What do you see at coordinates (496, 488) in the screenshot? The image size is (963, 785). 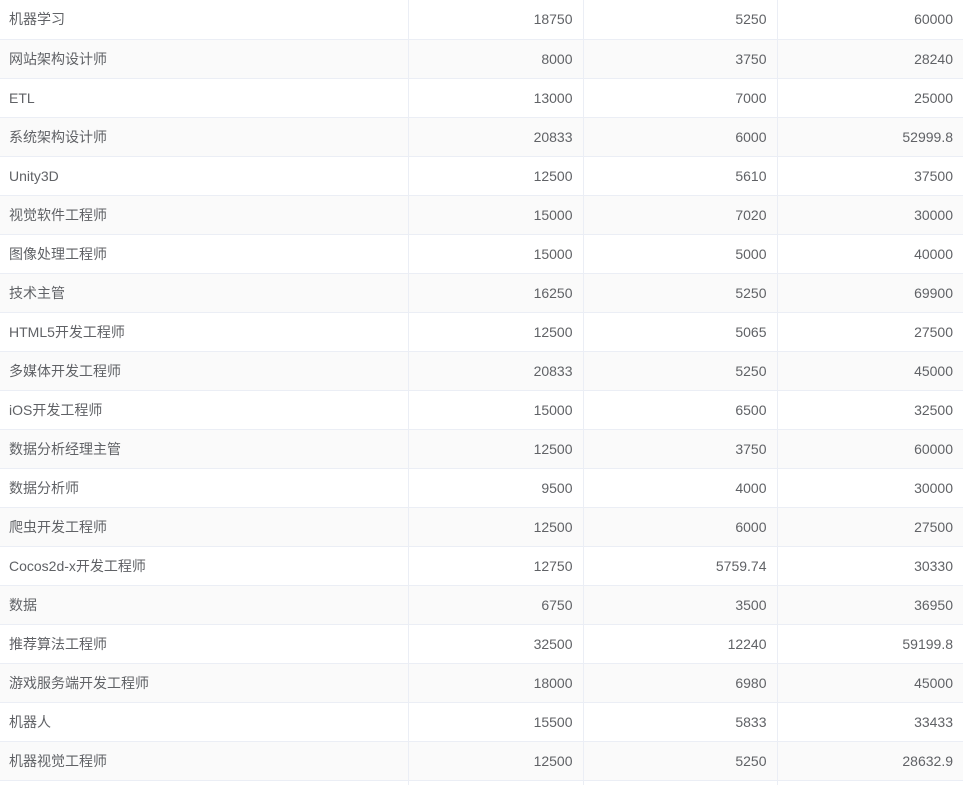 I see `cell-value1: 9500` at bounding box center [496, 488].